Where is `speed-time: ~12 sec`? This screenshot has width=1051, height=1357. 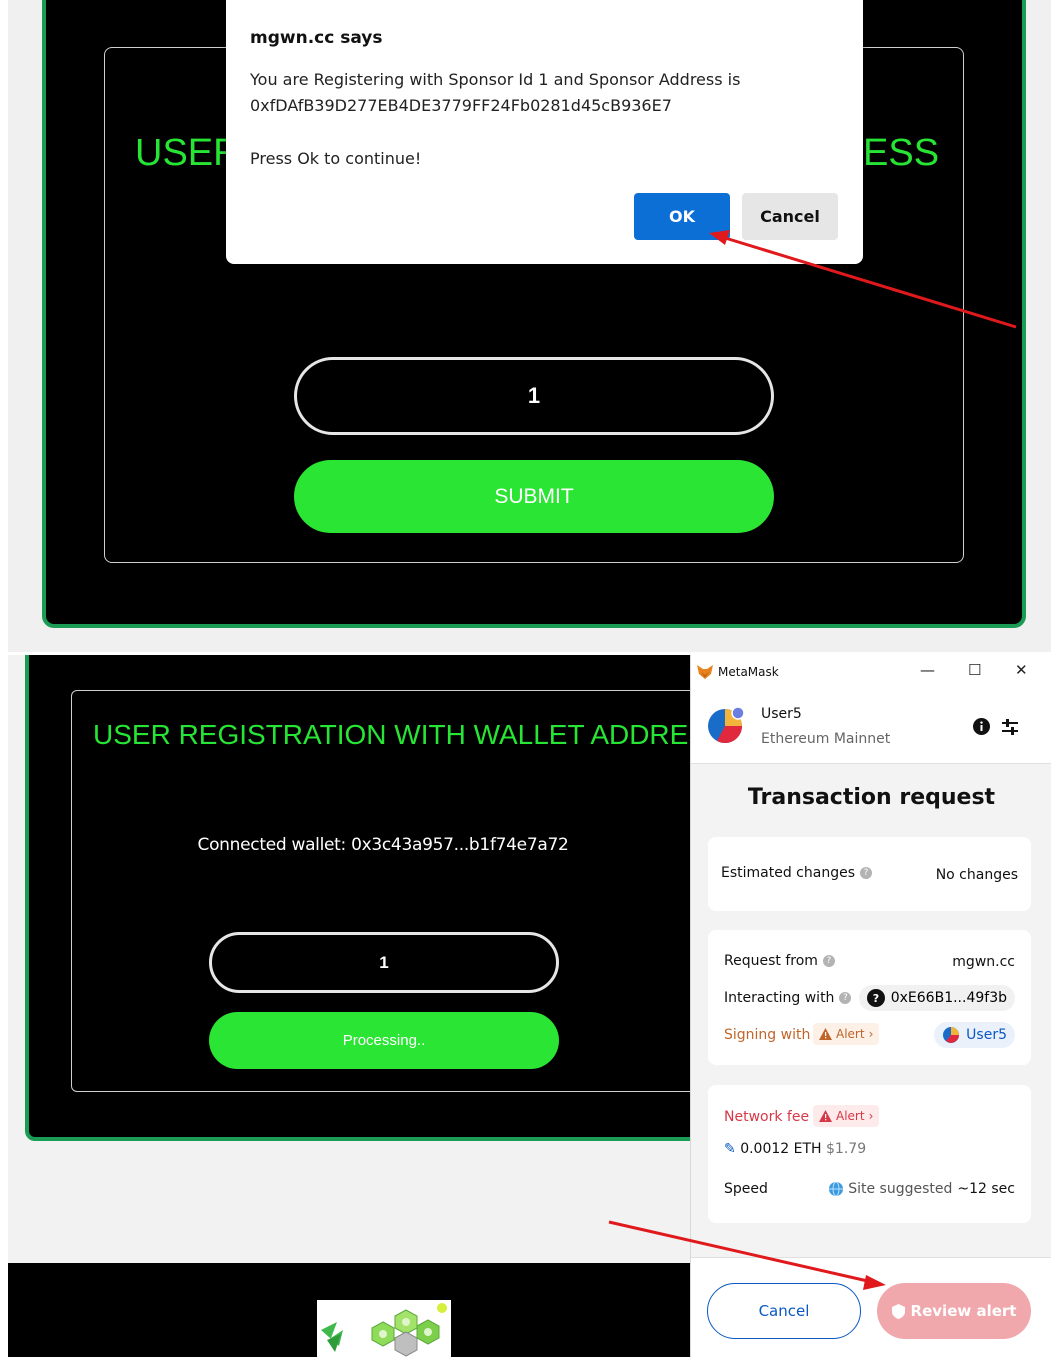
speed-time: ~12 sec is located at coordinates (986, 1189).